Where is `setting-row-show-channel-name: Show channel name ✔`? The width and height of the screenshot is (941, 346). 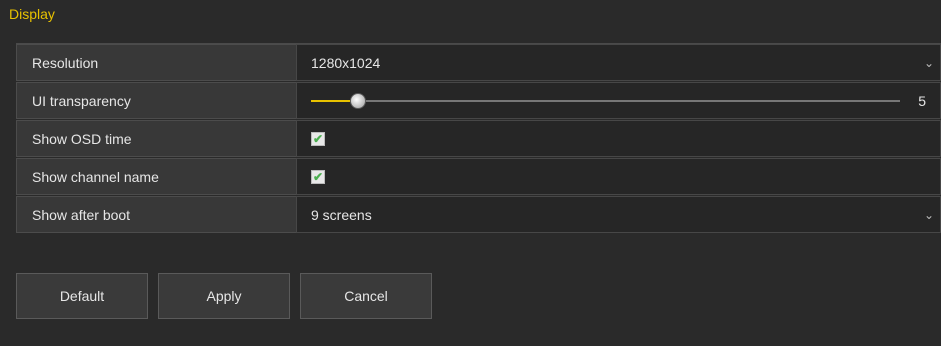
setting-row-show-channel-name: Show channel name ✔ is located at coordinates (478, 177).